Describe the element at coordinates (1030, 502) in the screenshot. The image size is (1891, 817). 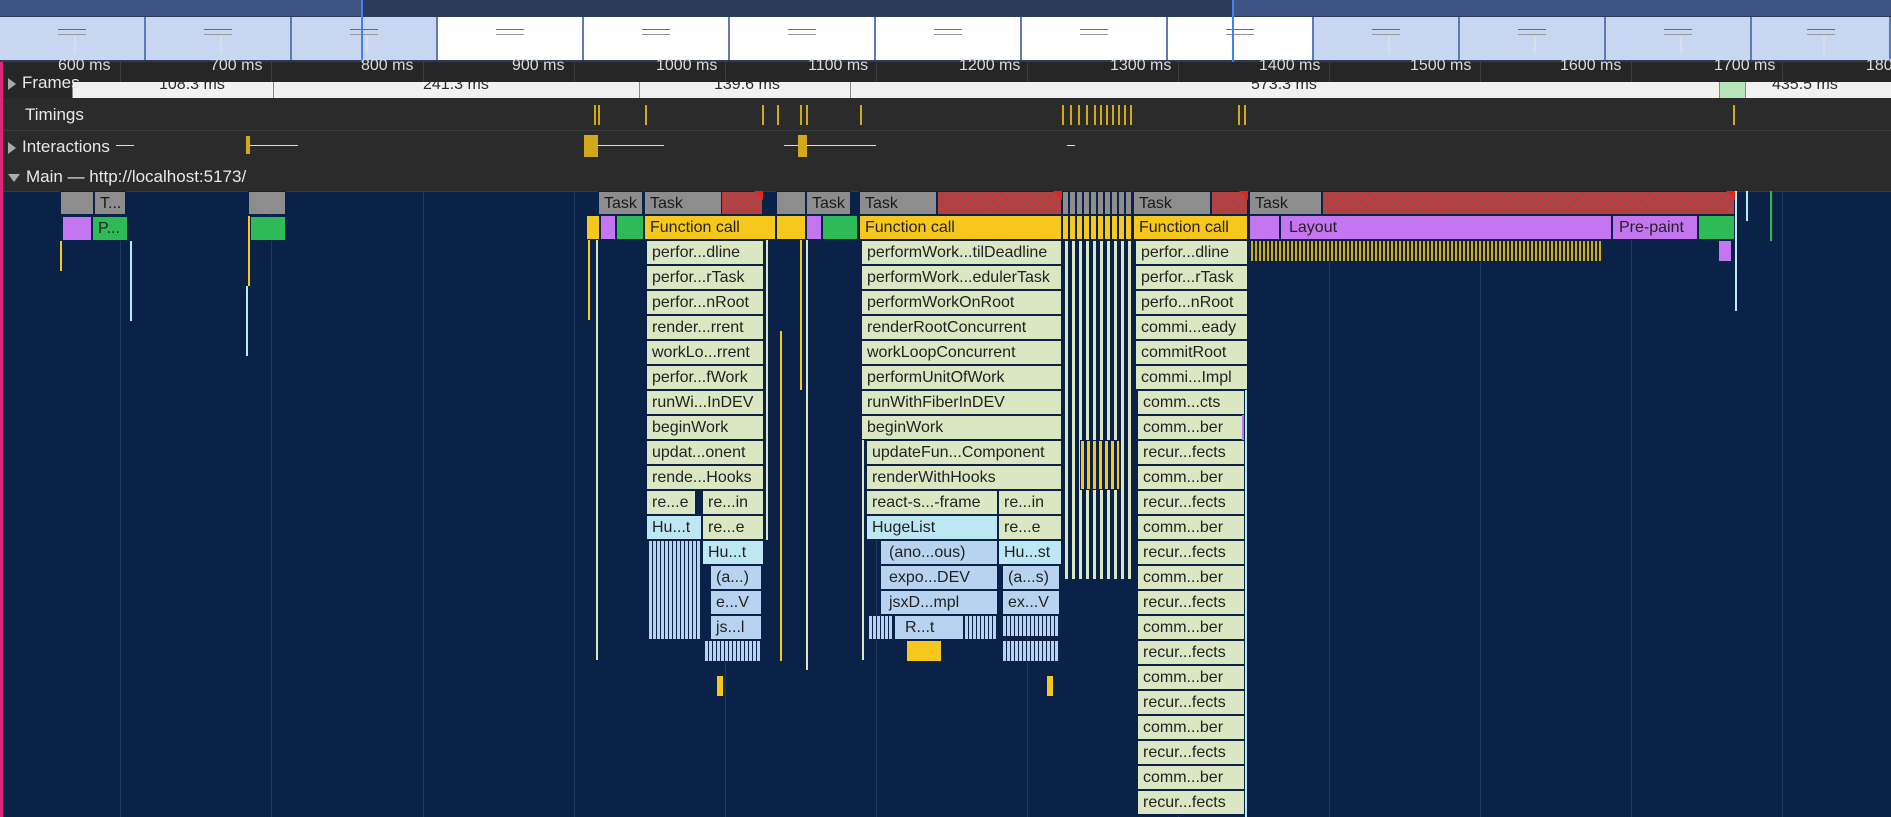
I see `stack-frame: re...in` at that location.